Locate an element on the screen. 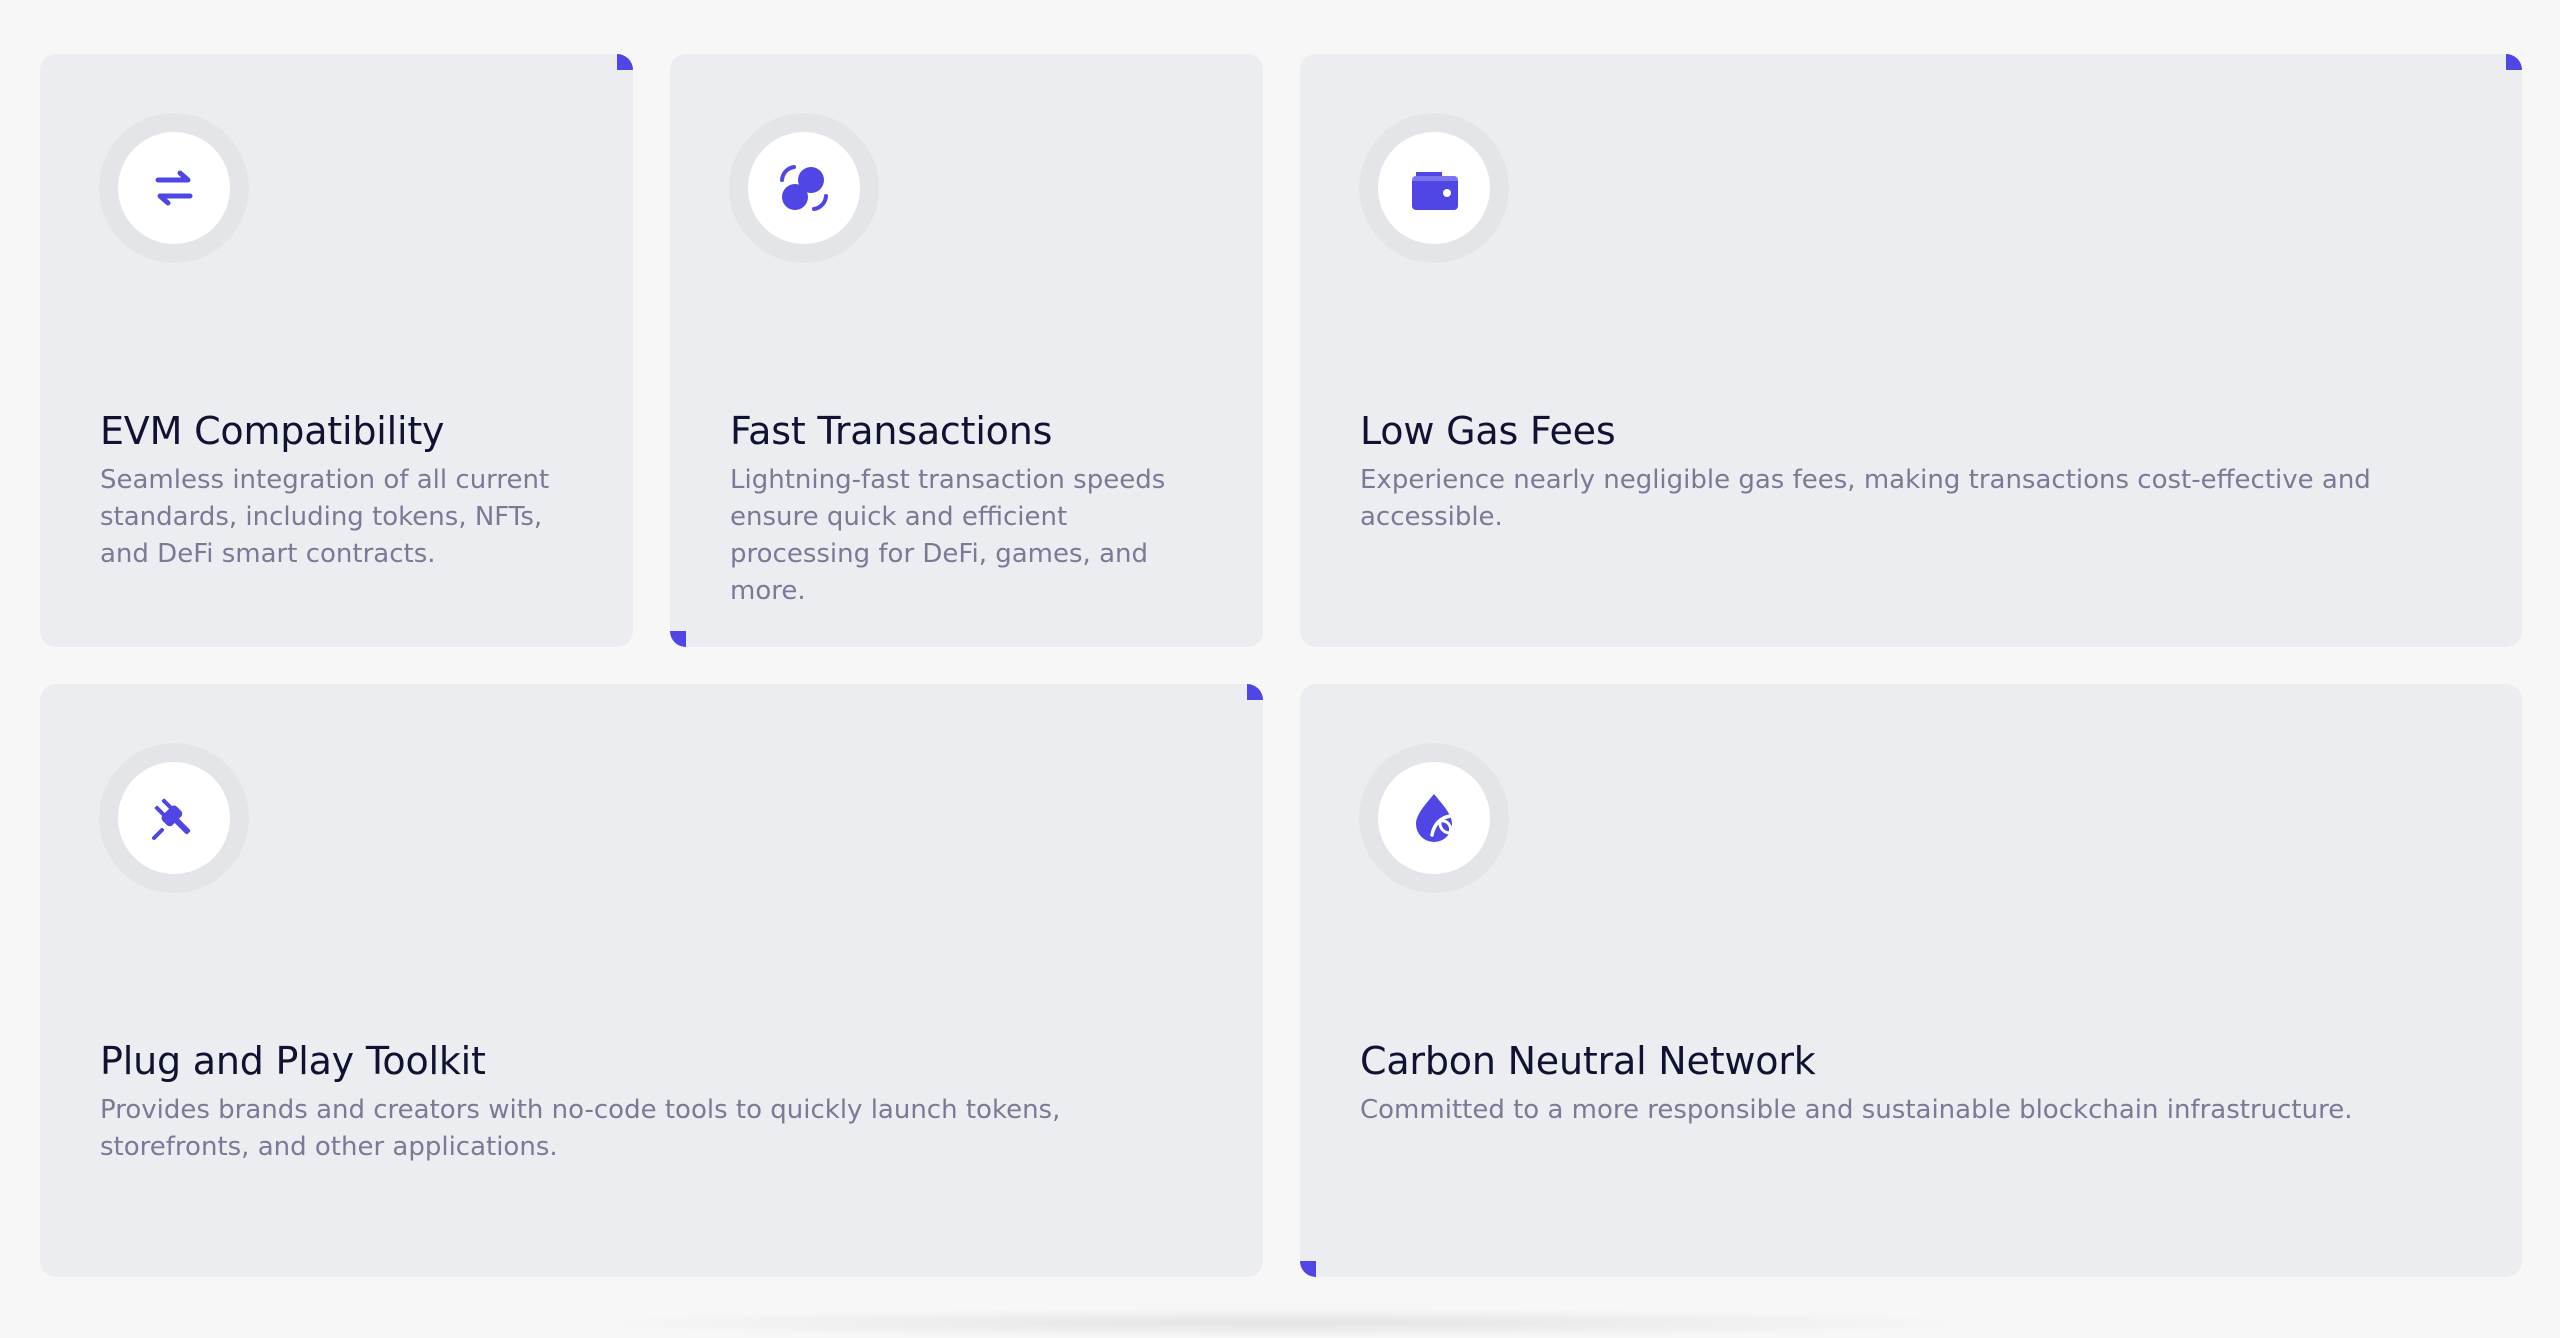 The width and height of the screenshot is (2560, 1338). plug-icon is located at coordinates (171, 819).